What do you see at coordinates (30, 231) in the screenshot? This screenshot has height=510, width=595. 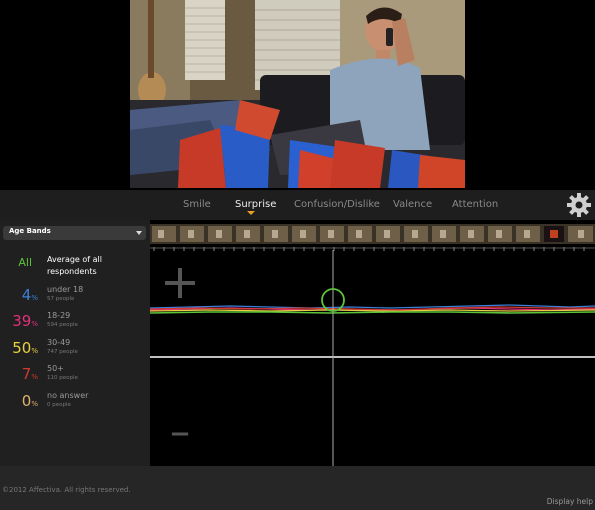 I see `segment-dropdown-label: Age Bands` at bounding box center [30, 231].